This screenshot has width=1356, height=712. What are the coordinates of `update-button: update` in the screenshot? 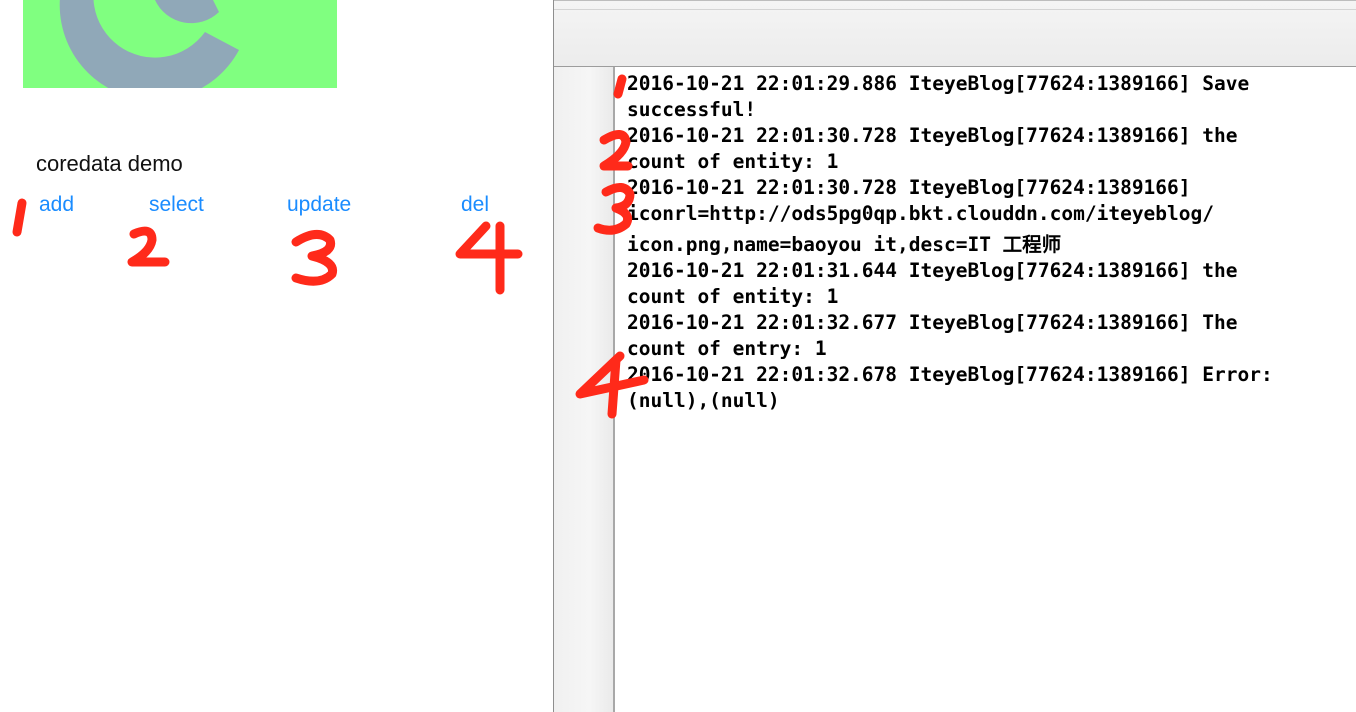 It's located at (319, 205).